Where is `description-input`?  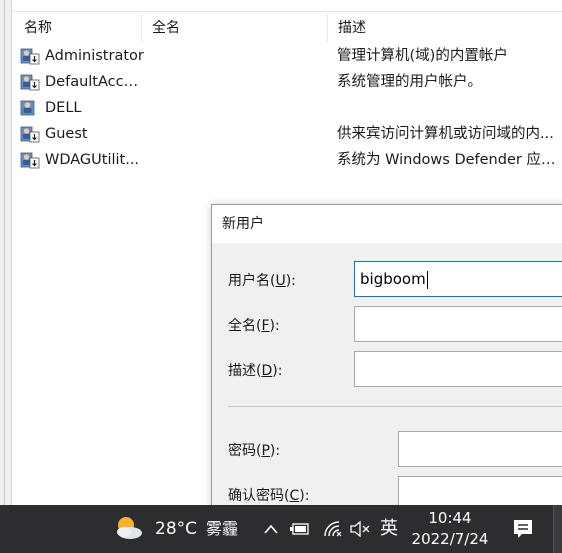
description-input is located at coordinates (458, 369).